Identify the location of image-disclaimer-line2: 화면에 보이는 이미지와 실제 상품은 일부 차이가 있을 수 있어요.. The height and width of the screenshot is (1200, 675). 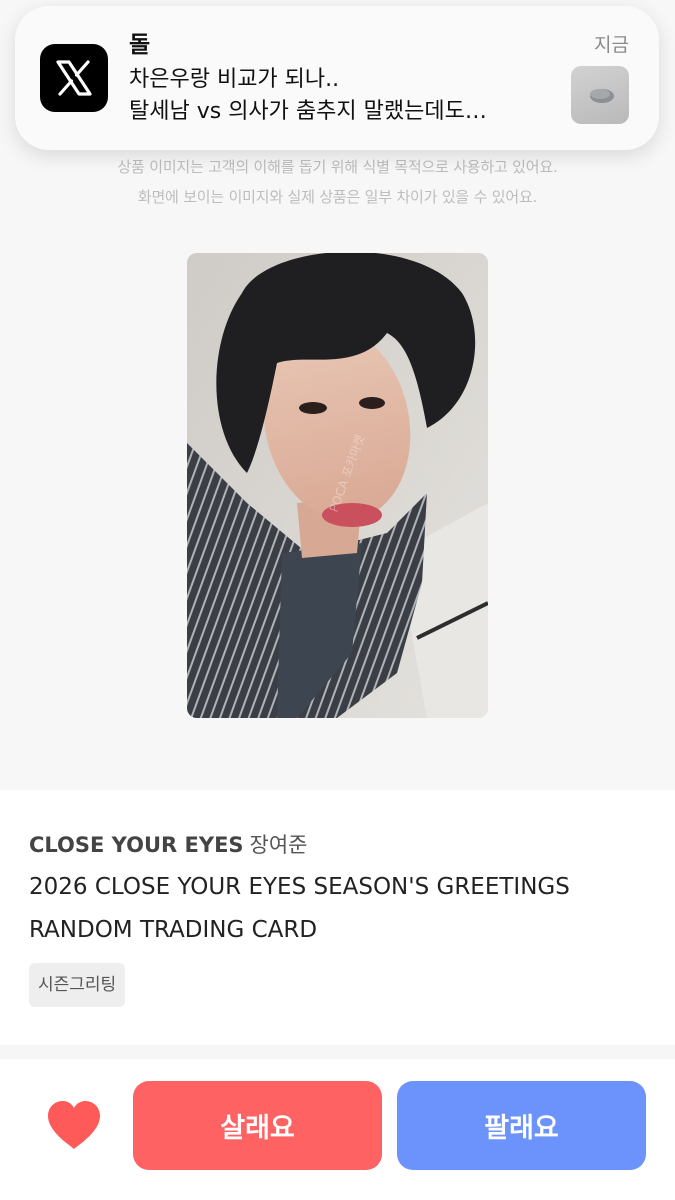
(337, 197).